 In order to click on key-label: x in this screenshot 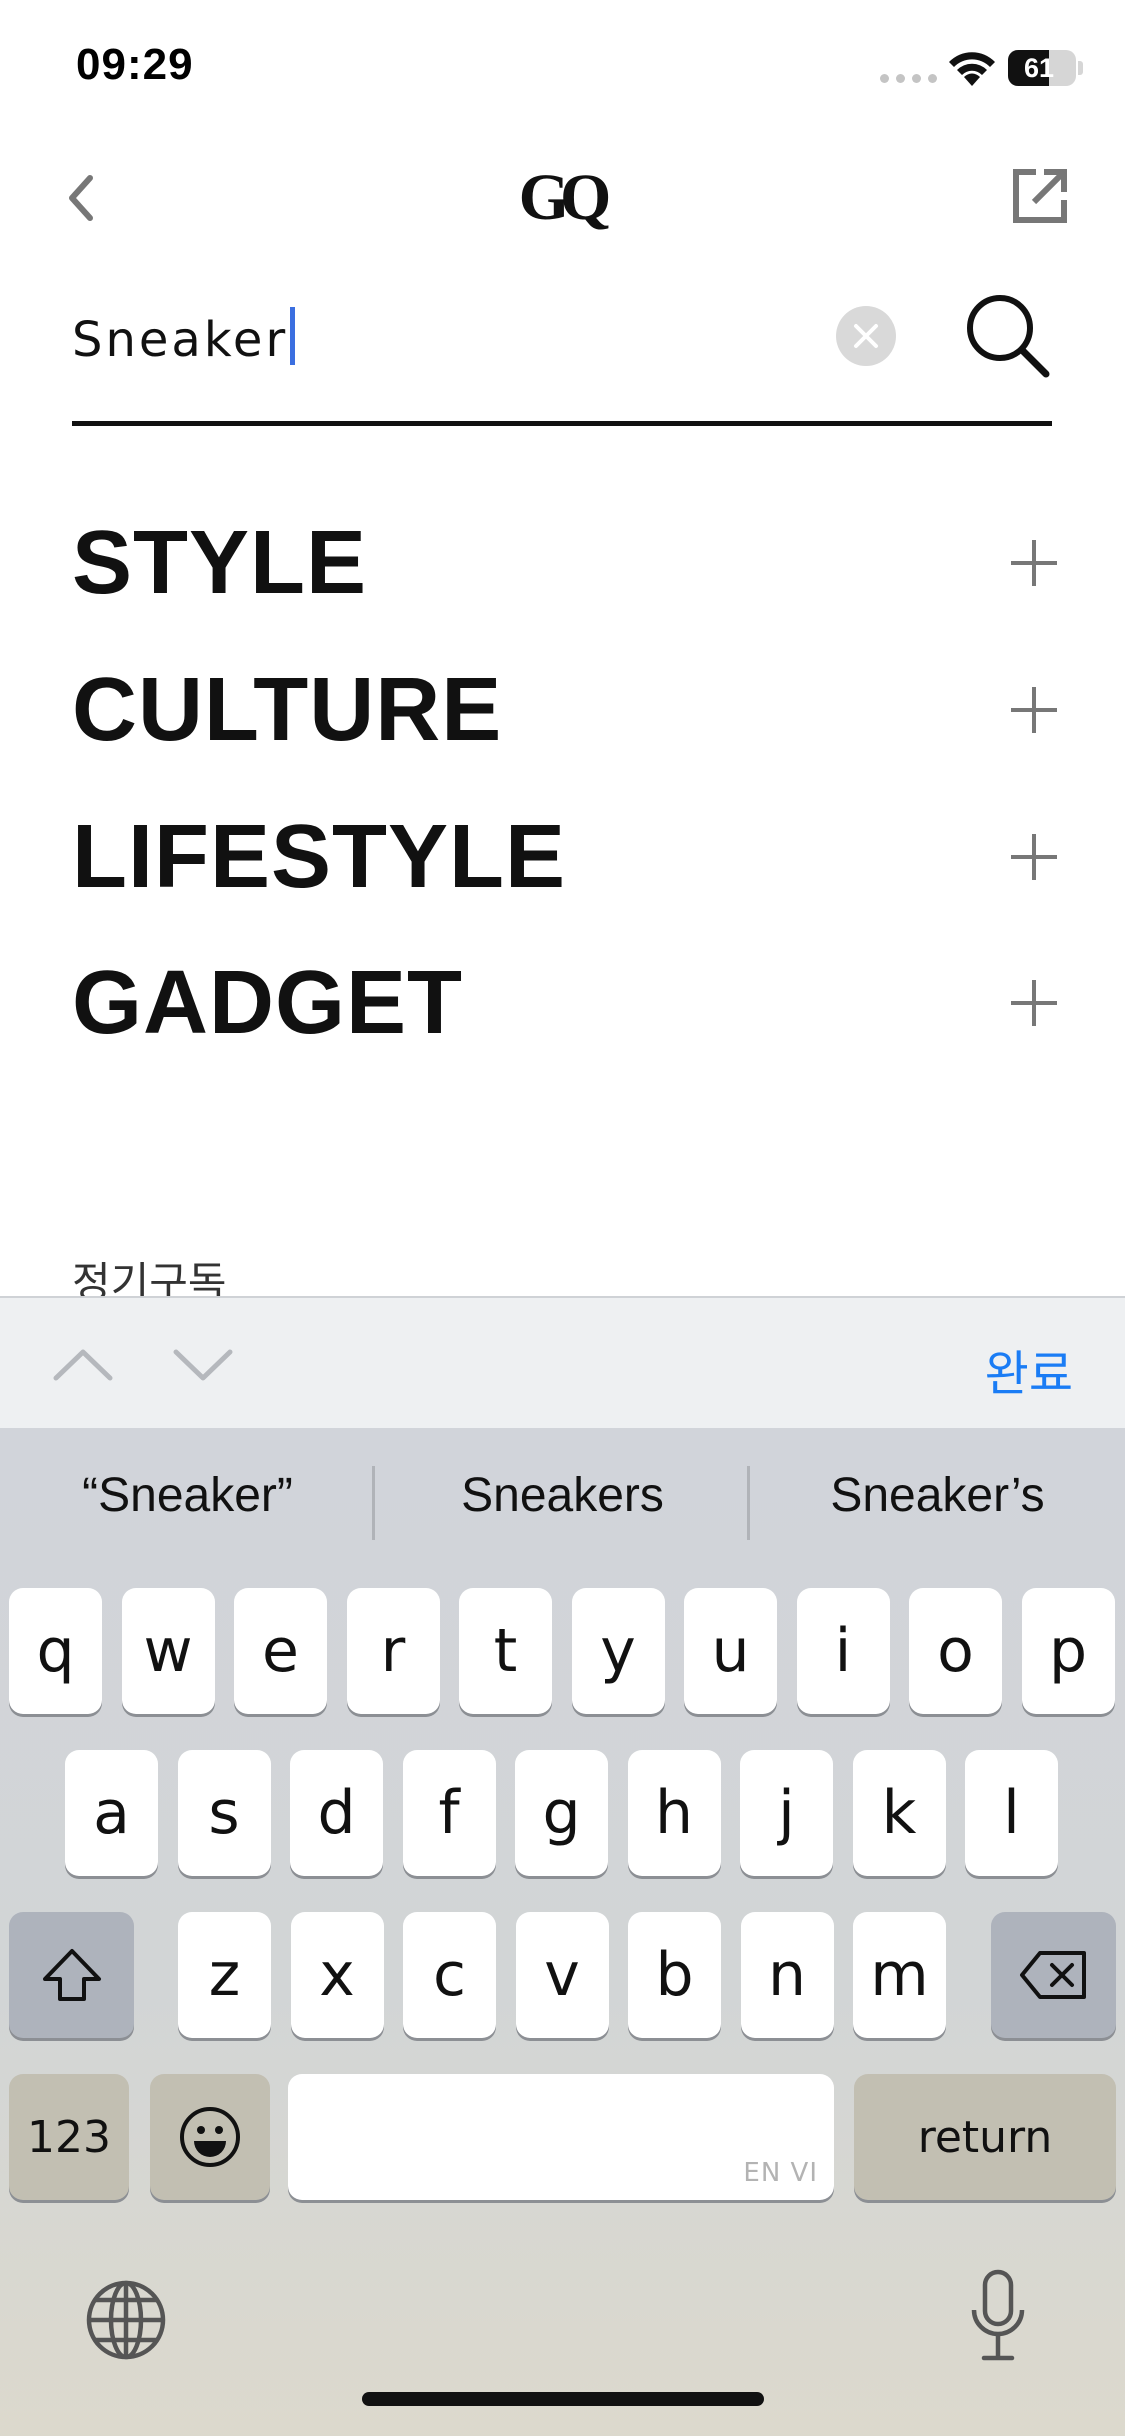, I will do `click(337, 1975)`.